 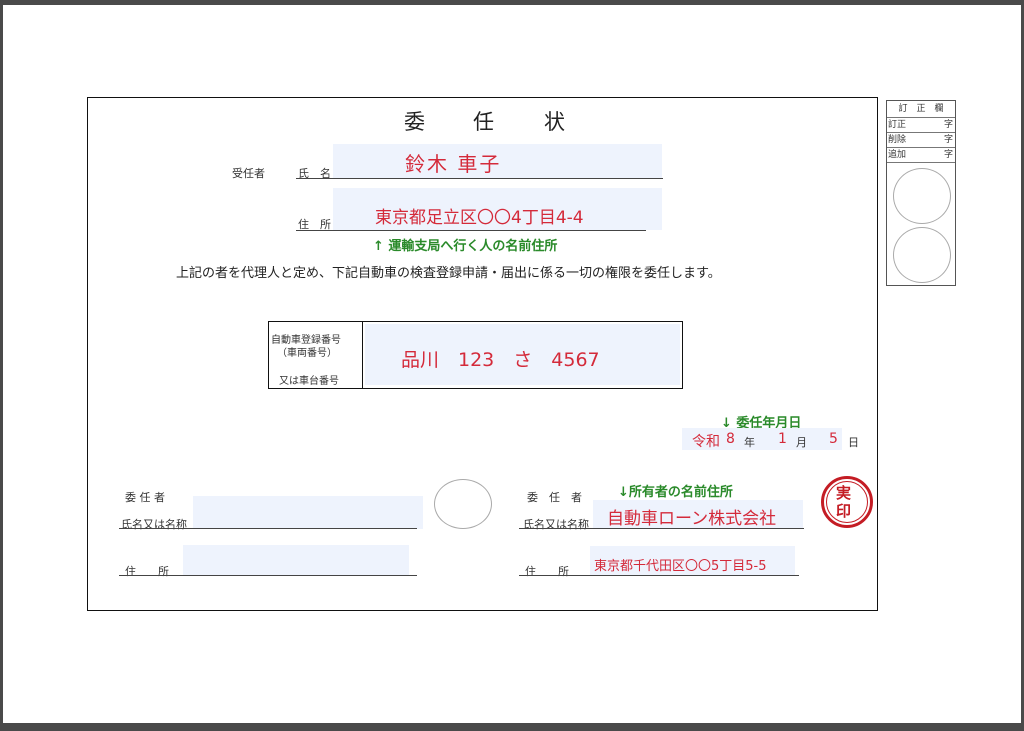 What do you see at coordinates (661, 528) in the screenshot?
I see `principal-right-name-underline` at bounding box center [661, 528].